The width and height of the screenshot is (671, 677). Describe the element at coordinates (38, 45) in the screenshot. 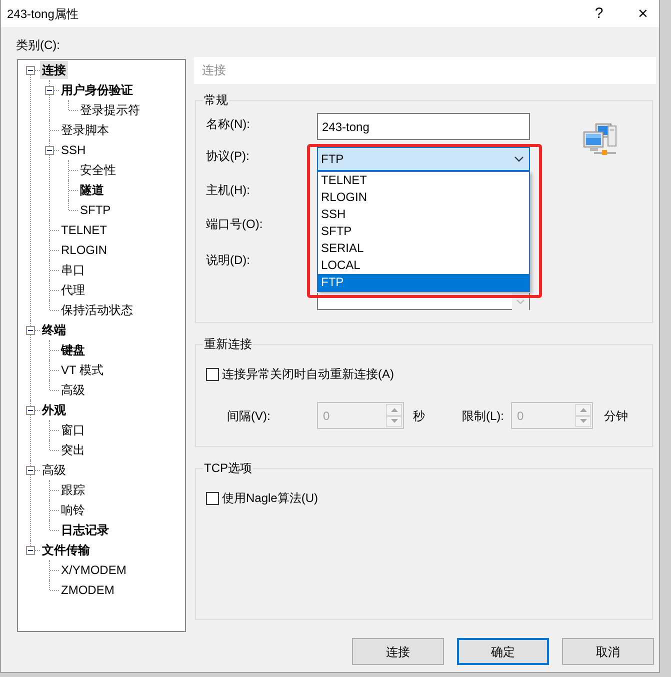

I see `category-label: 类别(C):` at that location.